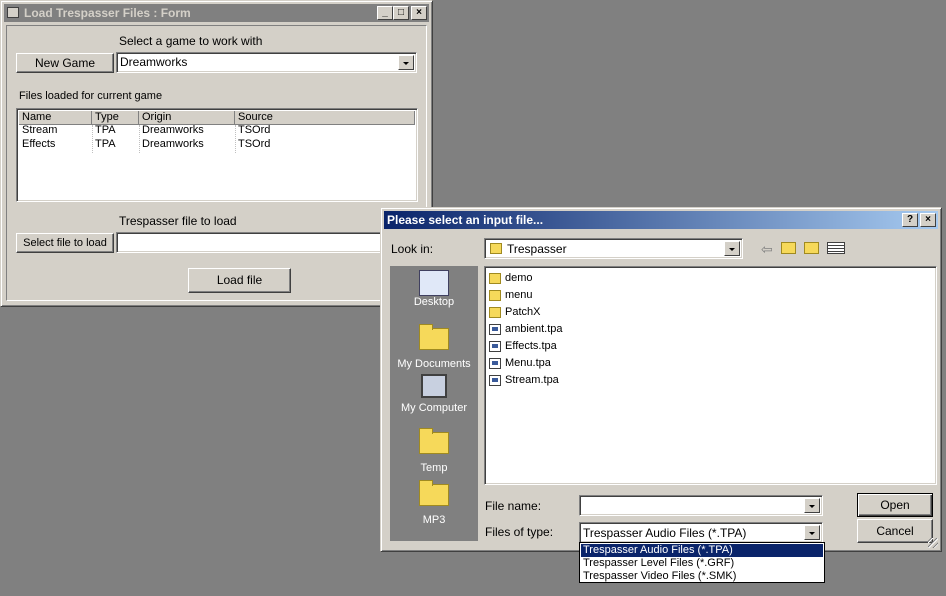  I want to click on place-desktop: Desktop, so click(434, 289).